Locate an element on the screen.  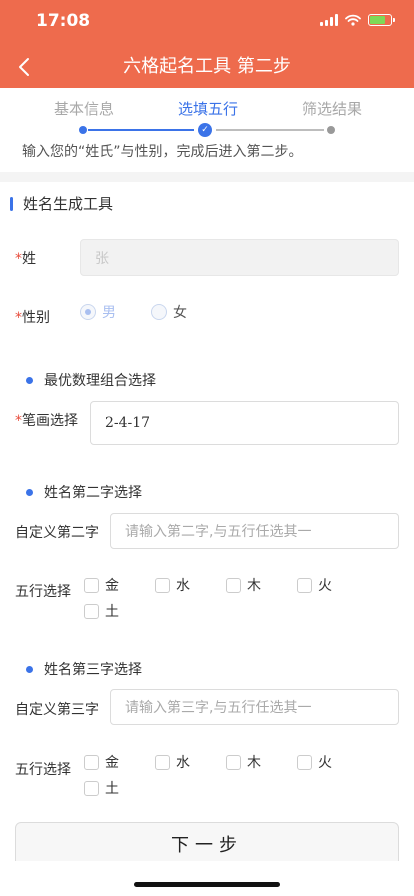
status-icons is located at coordinates (357, 20).